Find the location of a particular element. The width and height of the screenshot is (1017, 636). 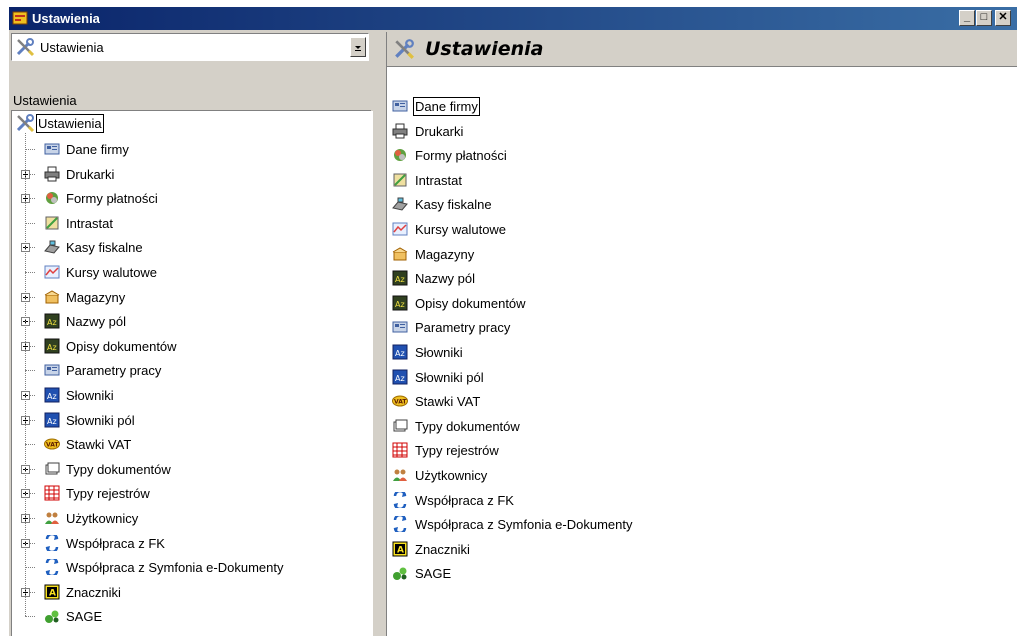

tree-root-label: Ustawienia is located at coordinates (70, 123).